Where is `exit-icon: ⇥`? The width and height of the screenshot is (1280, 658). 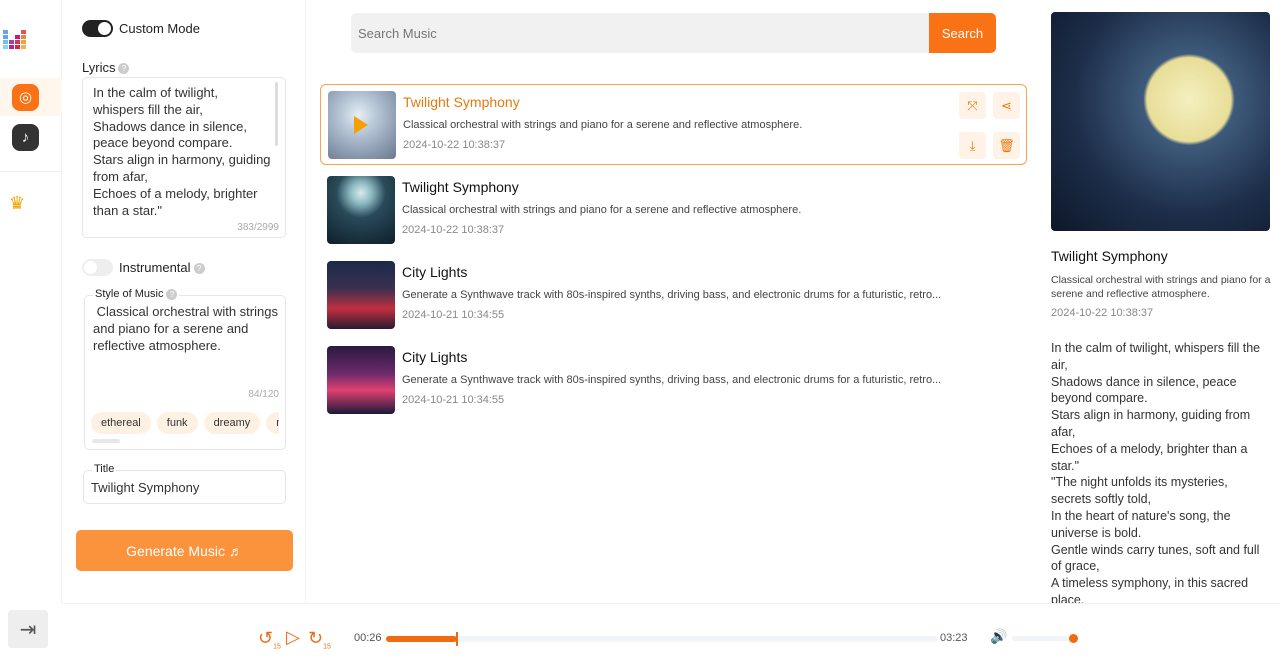 exit-icon: ⇥ is located at coordinates (28, 629).